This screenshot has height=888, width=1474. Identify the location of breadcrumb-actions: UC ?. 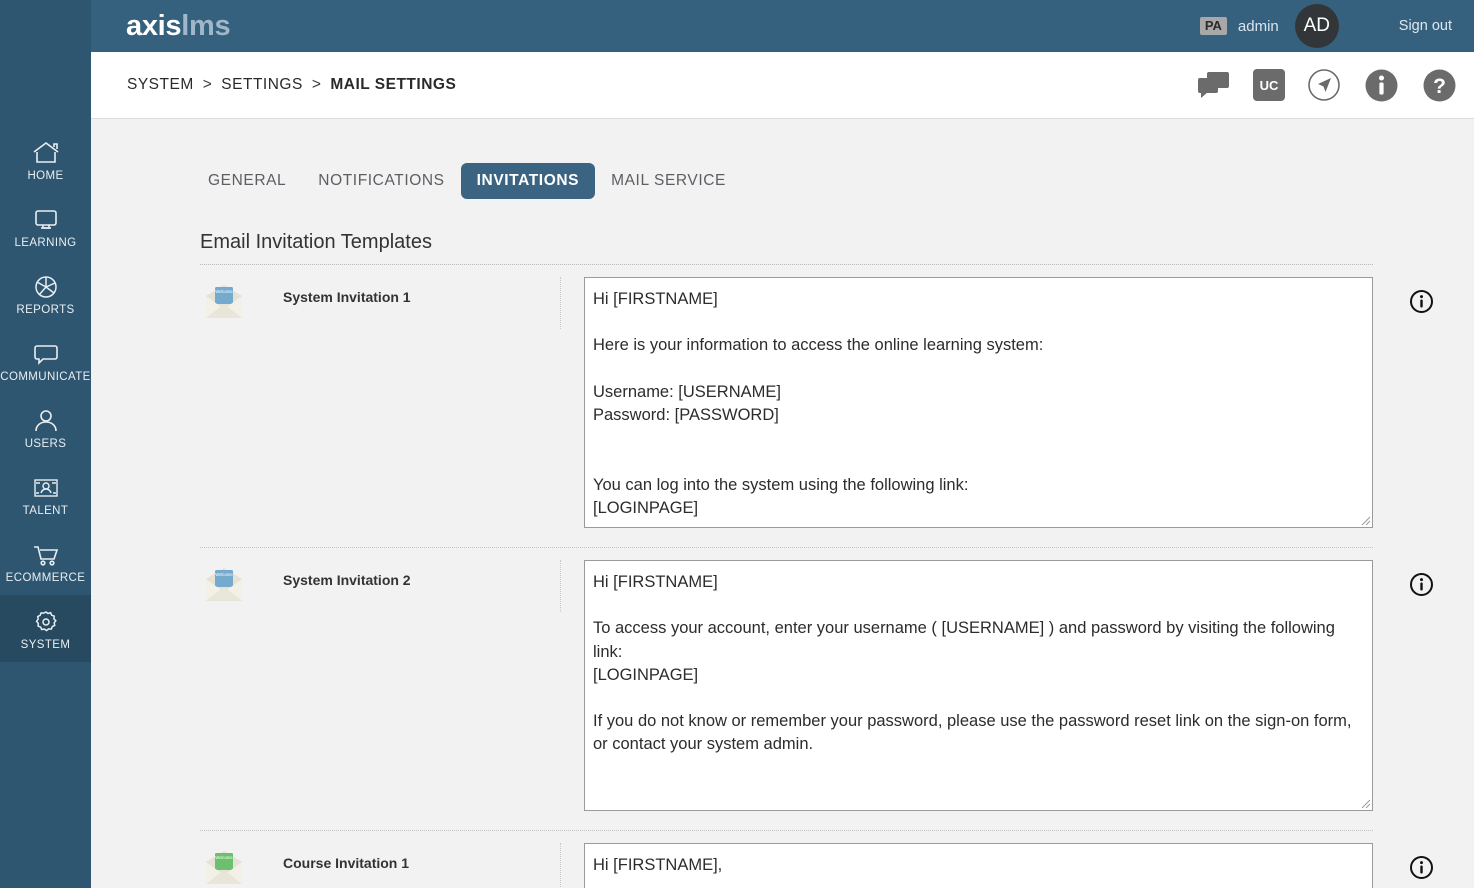
(1335, 85).